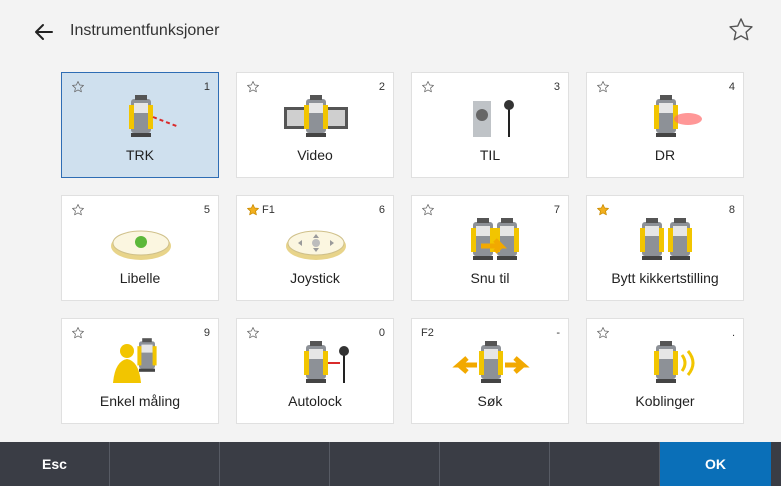 This screenshot has height=486, width=781. Describe the element at coordinates (490, 401) in the screenshot. I see `tile-label: Søk` at that location.